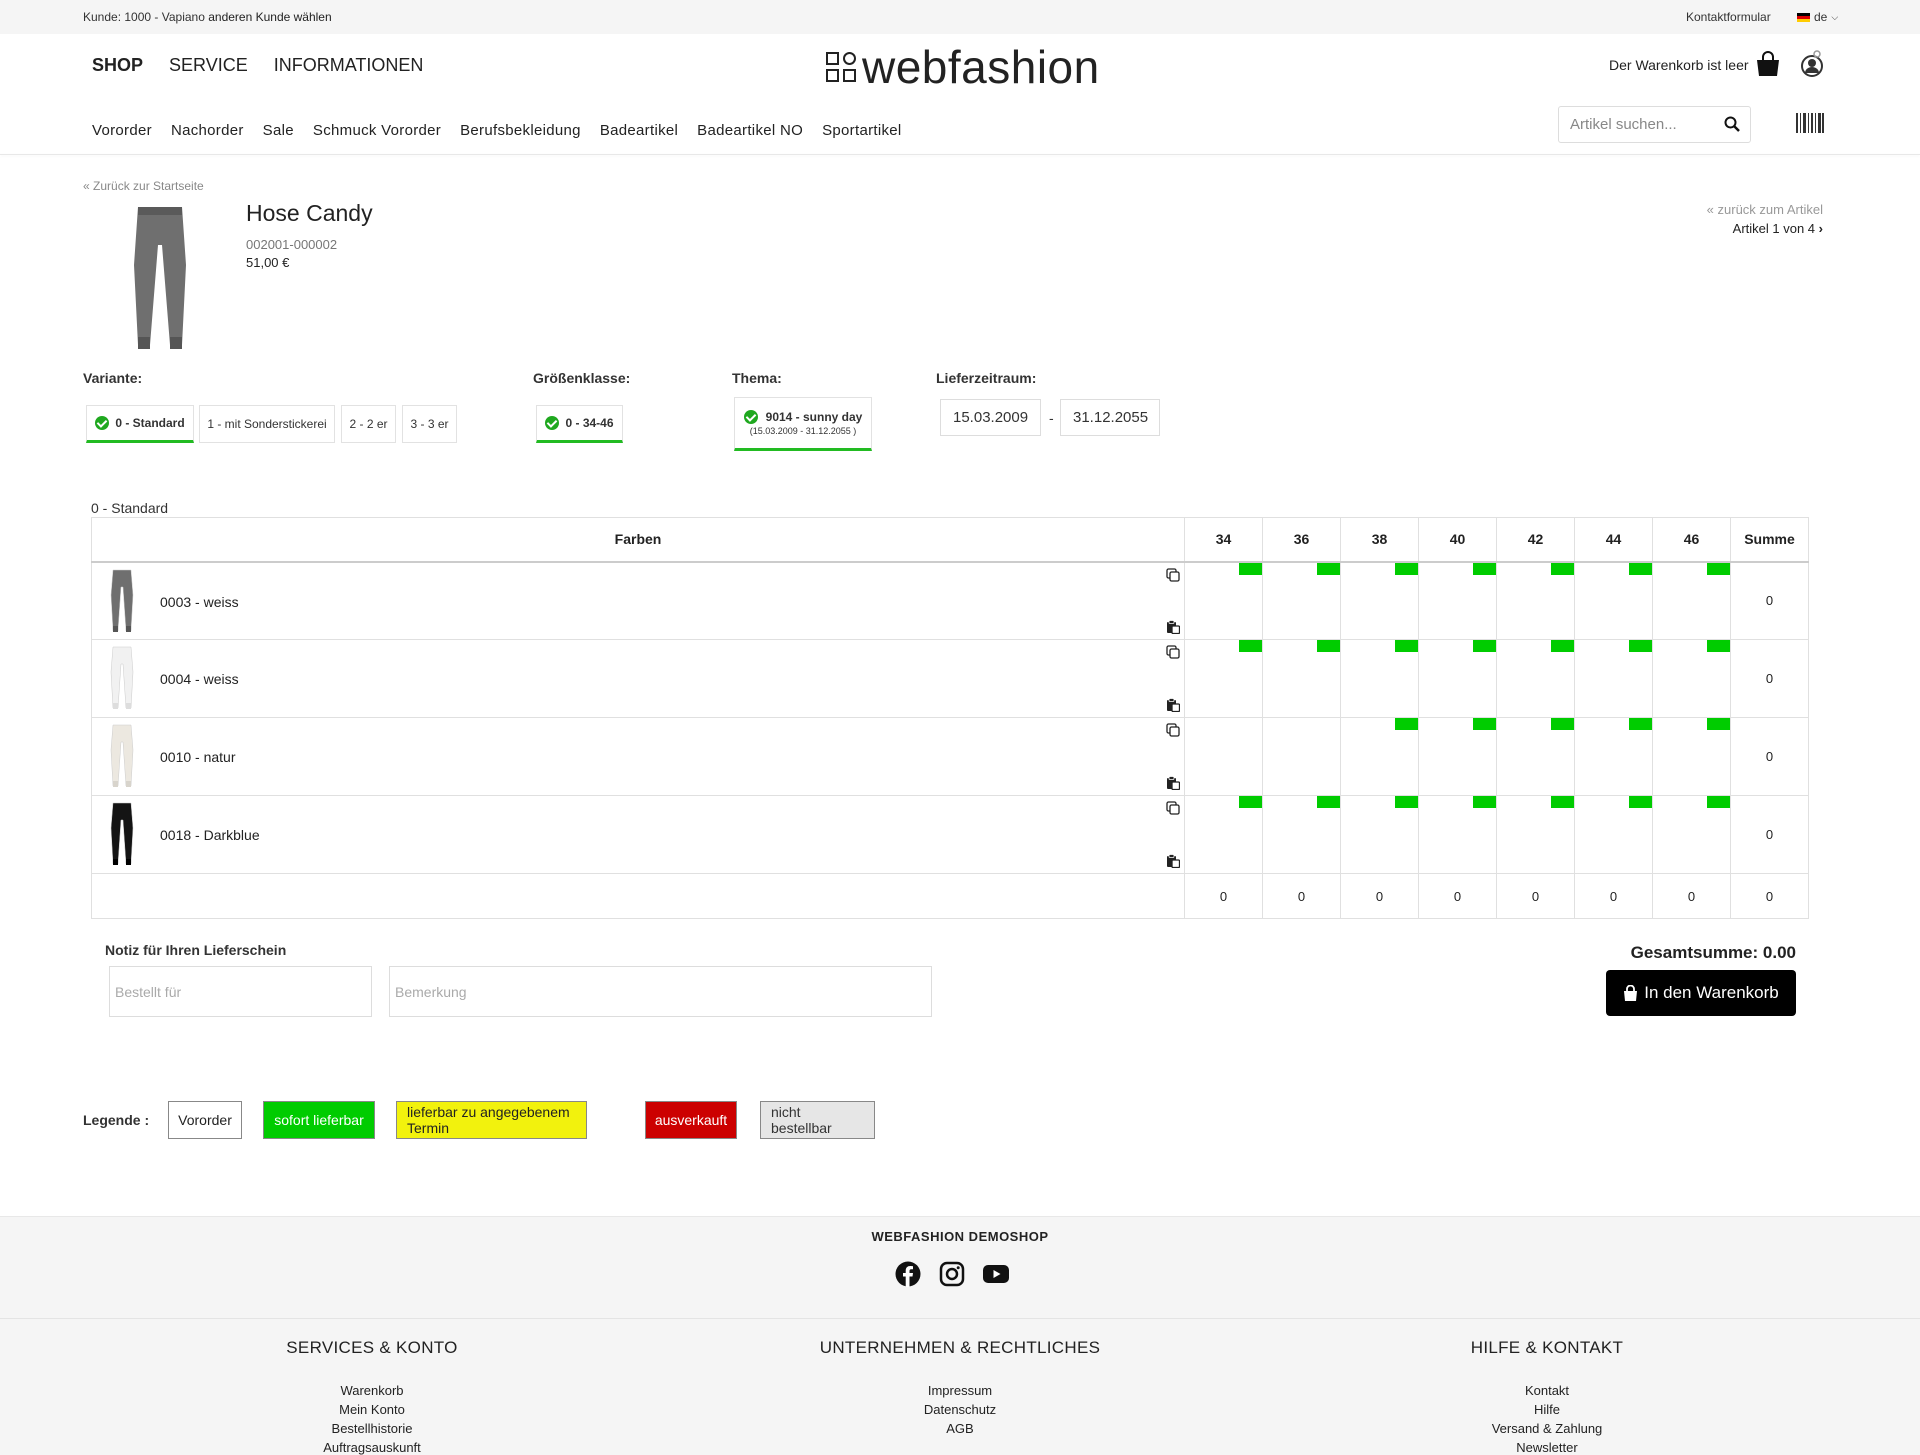 The image size is (1920, 1455). Describe the element at coordinates (1817, 17) in the screenshot. I see `language-selector: de ⌵` at that location.